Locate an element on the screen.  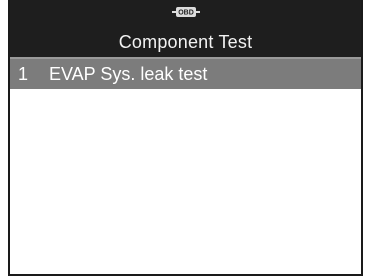
obd-icon: OBD is located at coordinates (185, 12).